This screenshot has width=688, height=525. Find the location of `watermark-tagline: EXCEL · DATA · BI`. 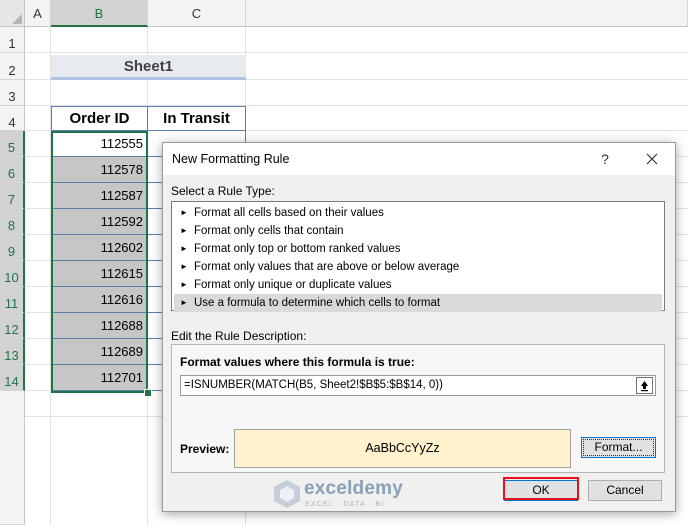

watermark-tagline: EXCEL · DATA · BI is located at coordinates (345, 504).